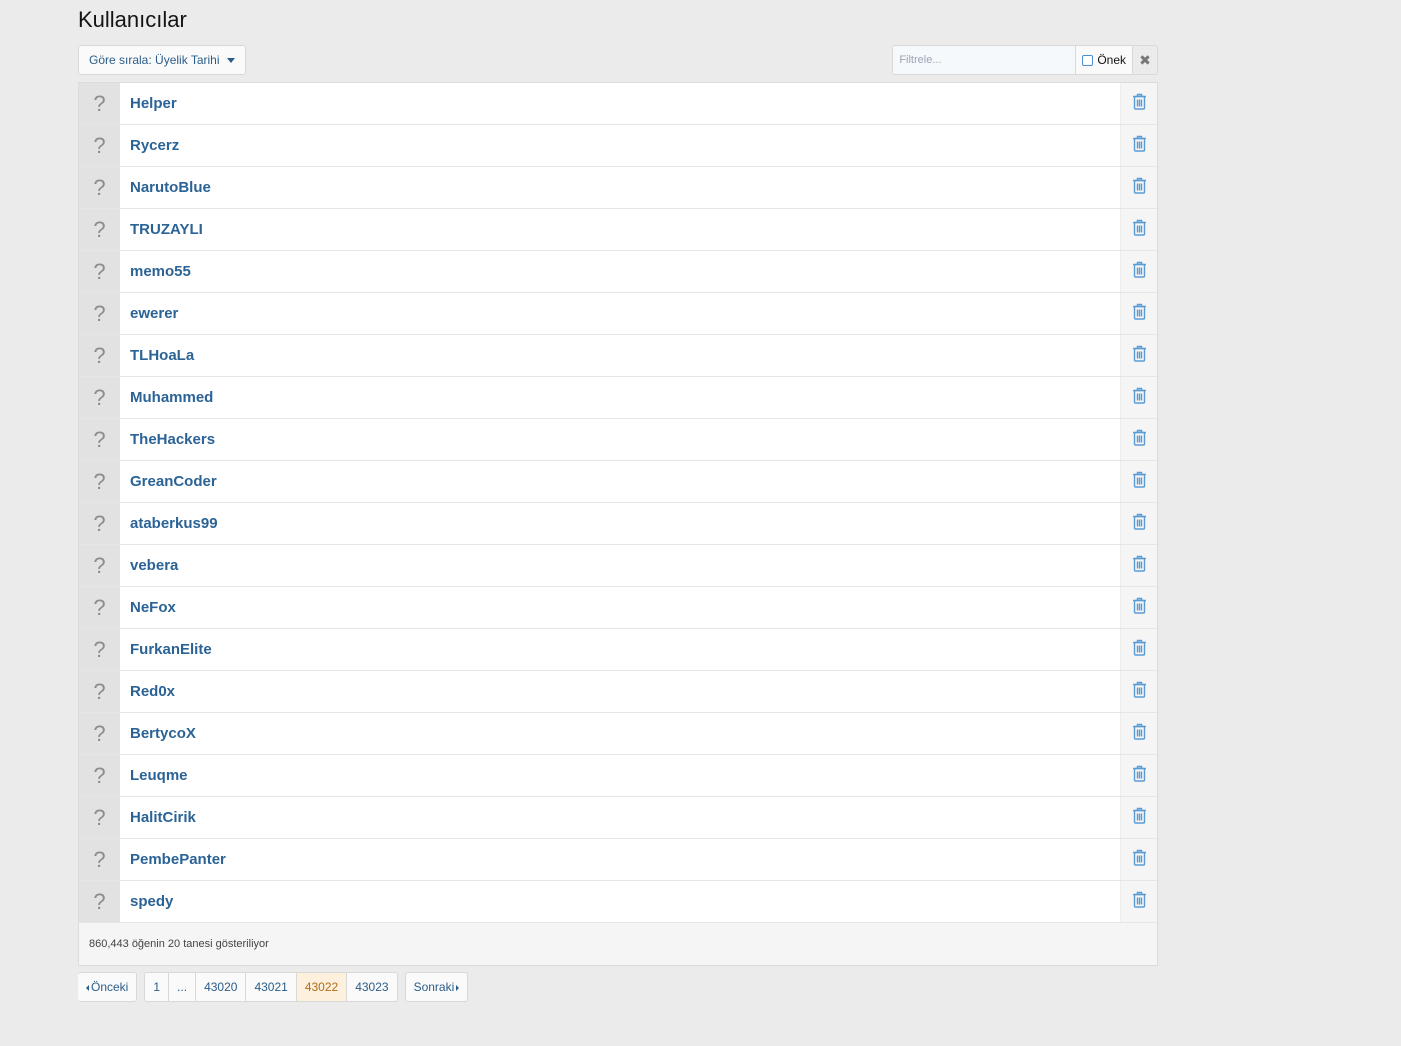 Image resolution: width=1401 pixels, height=1046 pixels. I want to click on prev-page-label: Önceki, so click(110, 987).